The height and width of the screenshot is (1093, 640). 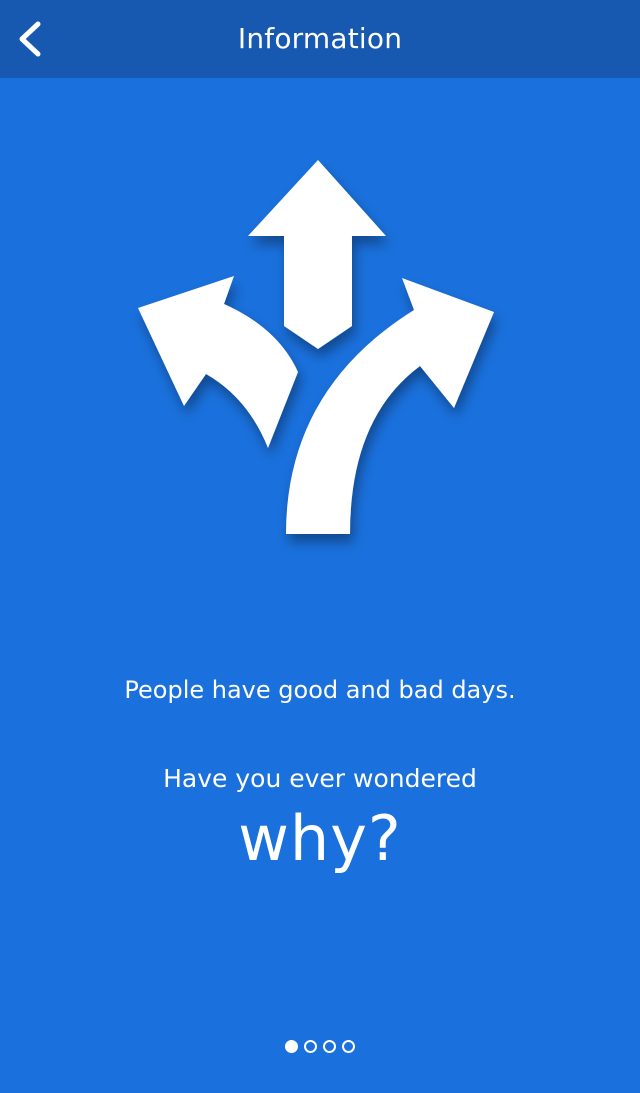 What do you see at coordinates (320, 1050) in the screenshot?
I see `page-indicator` at bounding box center [320, 1050].